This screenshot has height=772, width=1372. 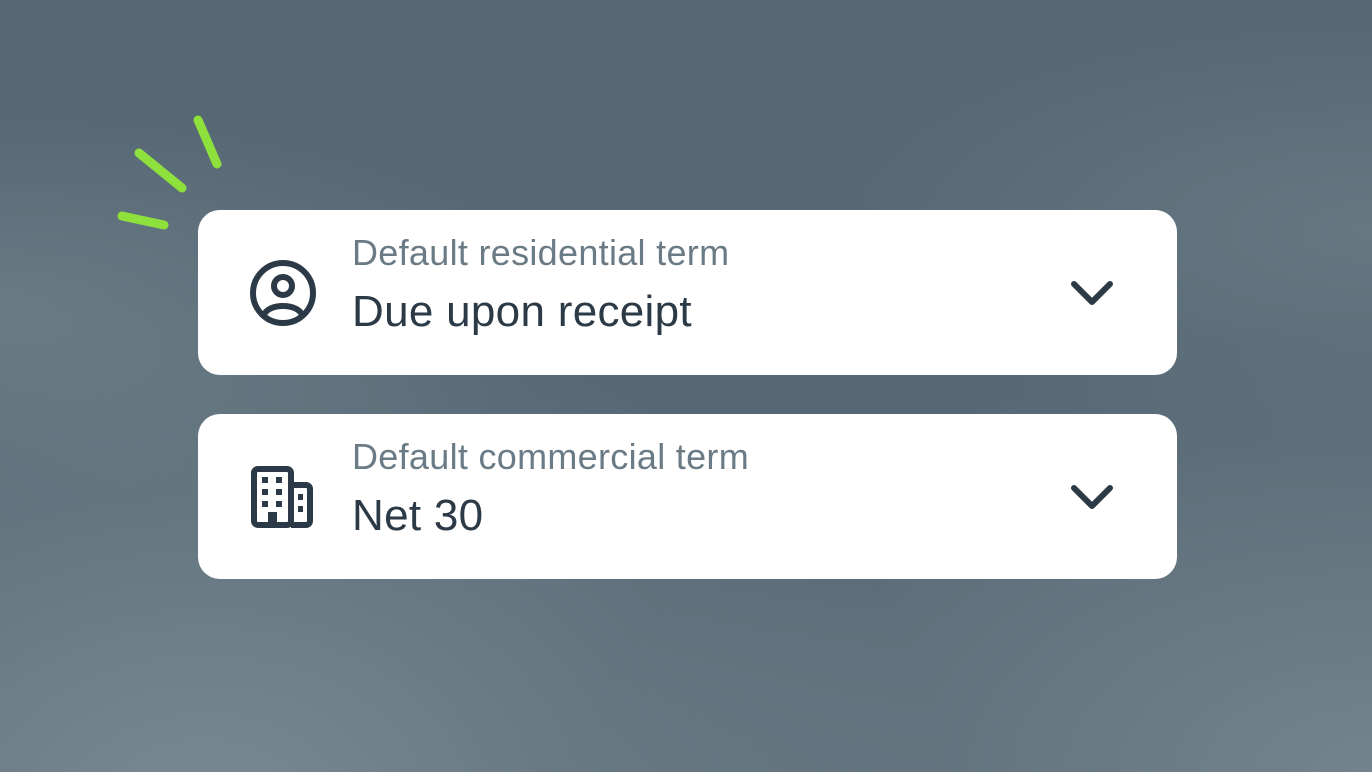 What do you see at coordinates (550, 456) in the screenshot?
I see `commercial-term-label: Default commercial term` at bounding box center [550, 456].